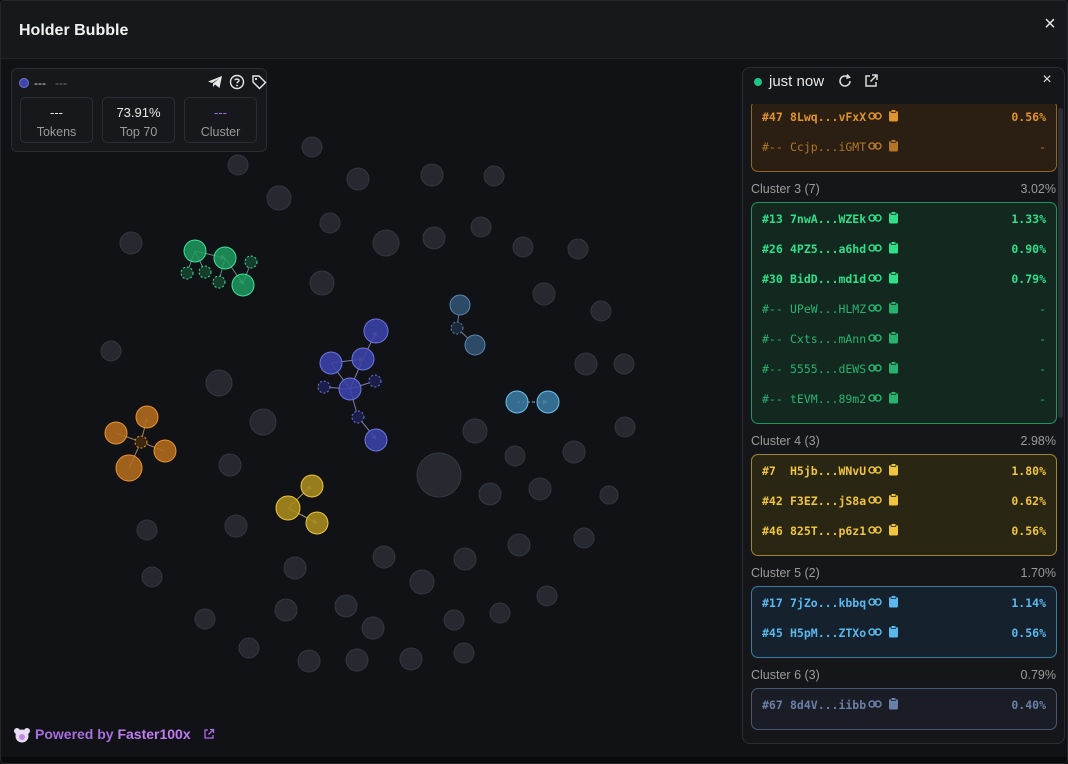 Image resolution: width=1068 pixels, height=764 pixels. I want to click on live-status-icon, so click(758, 82).